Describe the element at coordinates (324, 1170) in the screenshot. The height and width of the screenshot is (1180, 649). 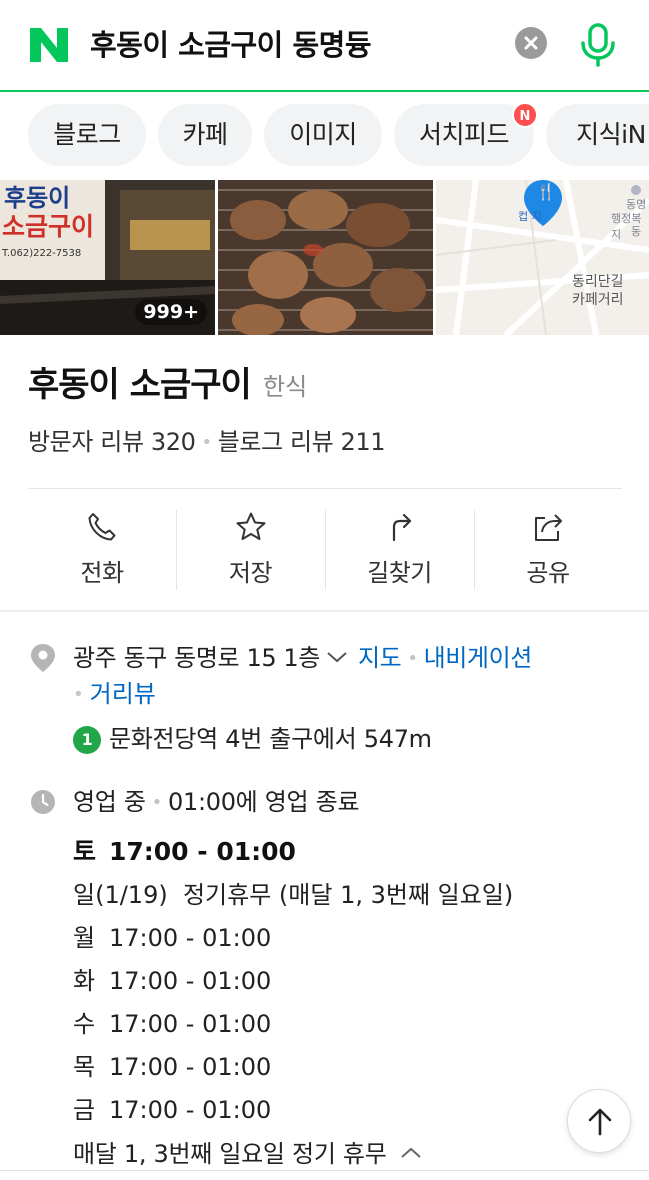
I see `bottom-divider` at that location.